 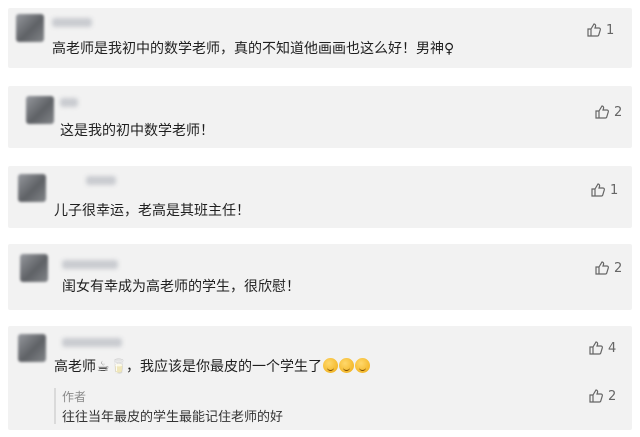 I want to click on reply-like-button: 2, so click(x=602, y=396).